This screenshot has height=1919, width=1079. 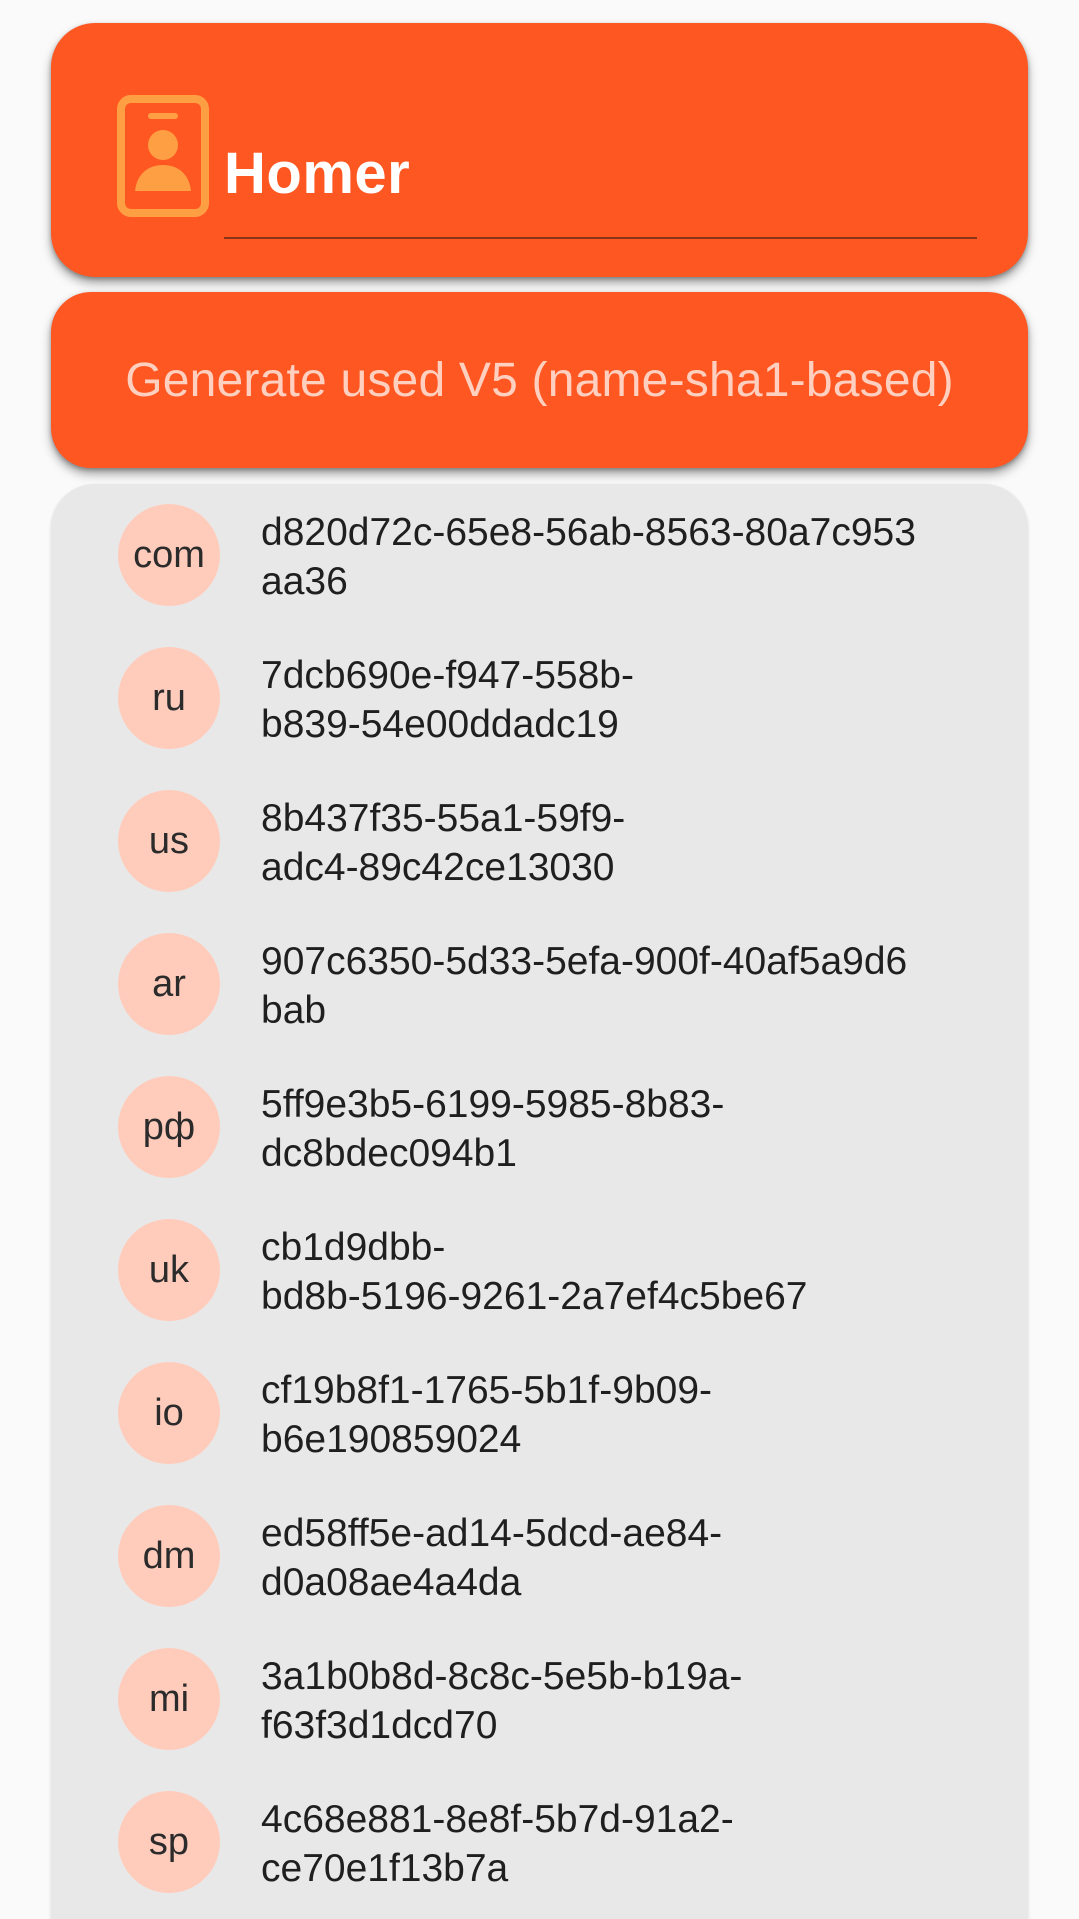 What do you see at coordinates (584, 986) in the screenshot?
I see `uuid-value: 907c6350-5d33-5efa-900f-40af5a9d6 bab` at bounding box center [584, 986].